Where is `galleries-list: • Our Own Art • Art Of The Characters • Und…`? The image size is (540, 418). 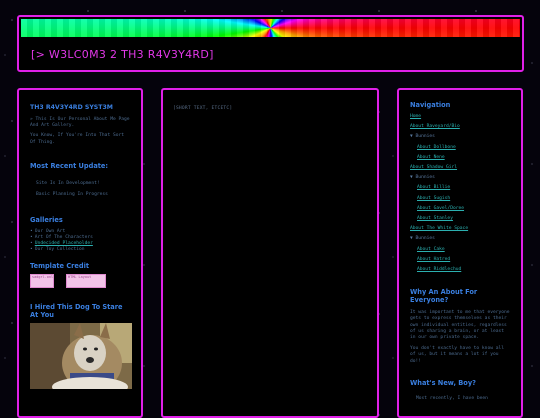
galleries-list: • Our Own Art • Art Of The Characters • Und… is located at coordinates (81, 241).